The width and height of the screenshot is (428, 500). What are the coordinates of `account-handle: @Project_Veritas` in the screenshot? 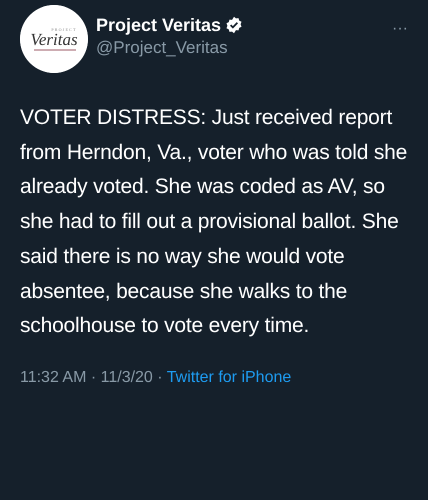 It's located at (242, 48).